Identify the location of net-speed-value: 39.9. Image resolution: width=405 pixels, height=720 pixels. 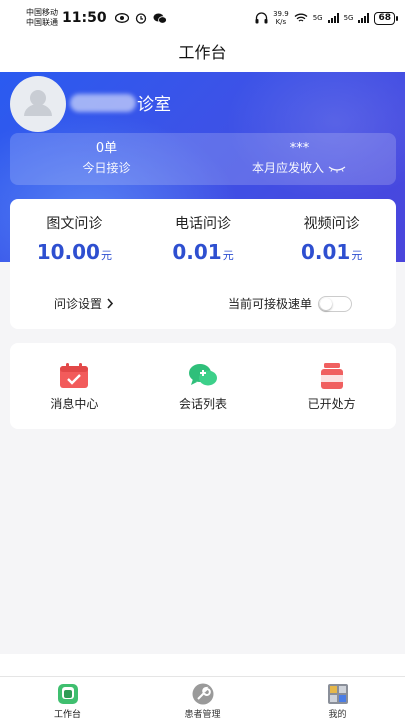
(281, 14).